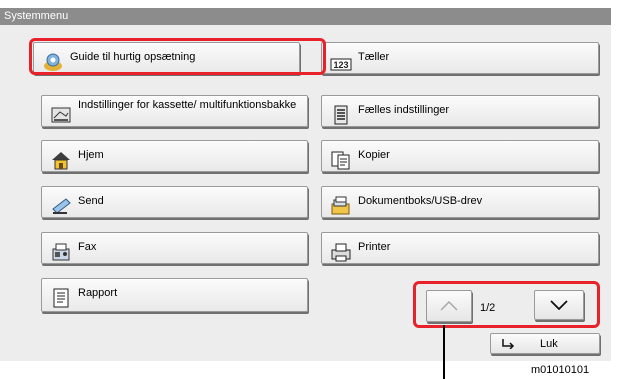 The image size is (623, 379). What do you see at coordinates (420, 201) in the screenshot?
I see `menu-button-label: Dokumentboks/USB-drev` at bounding box center [420, 201].